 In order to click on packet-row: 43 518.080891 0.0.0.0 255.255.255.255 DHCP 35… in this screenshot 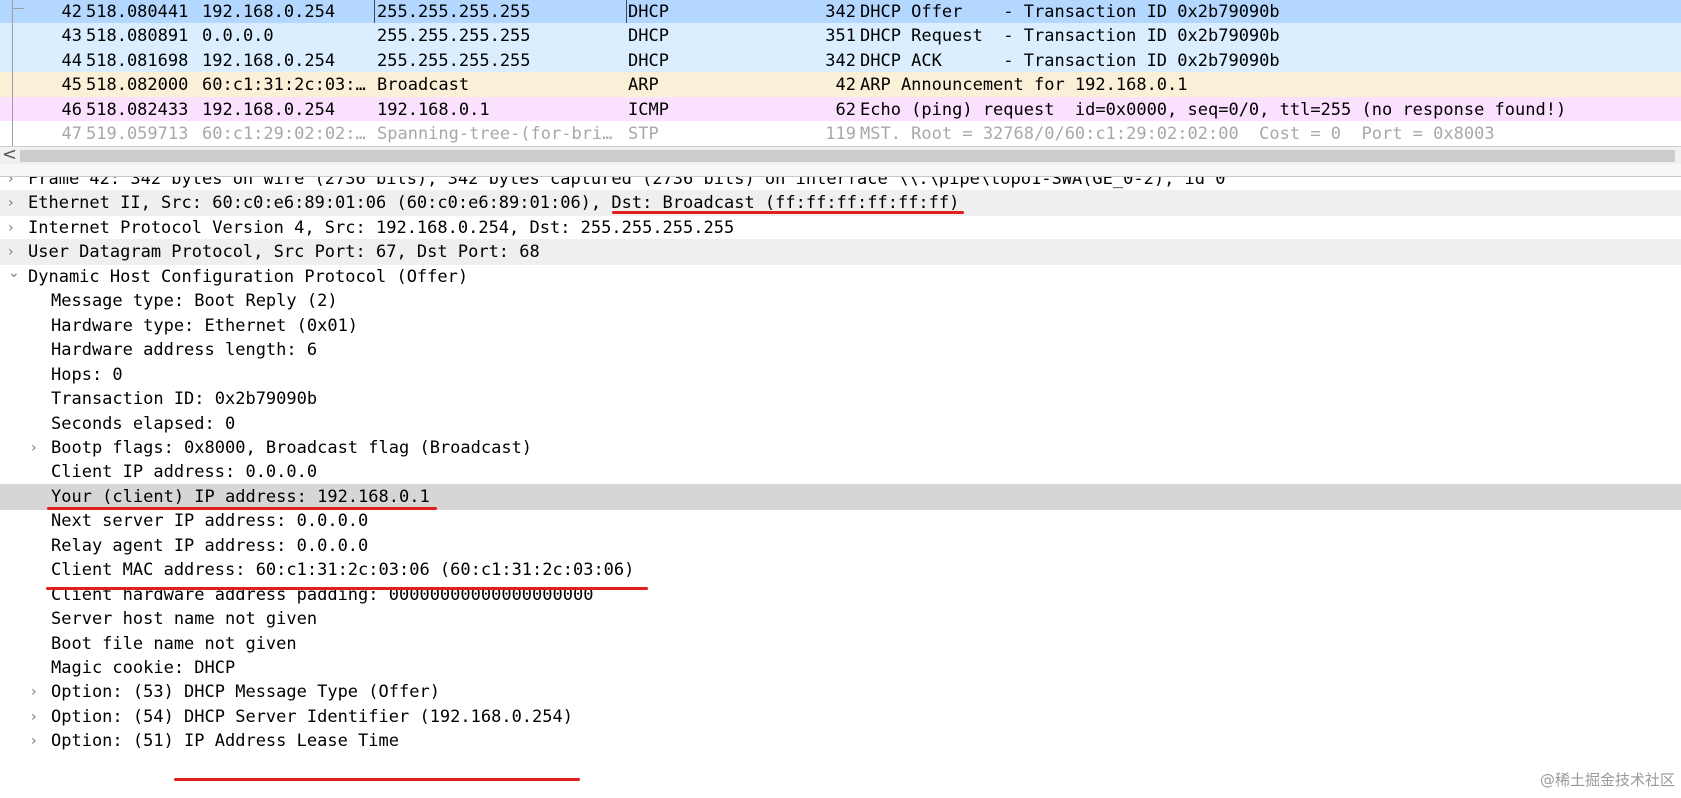, I will do `click(840, 36)`.